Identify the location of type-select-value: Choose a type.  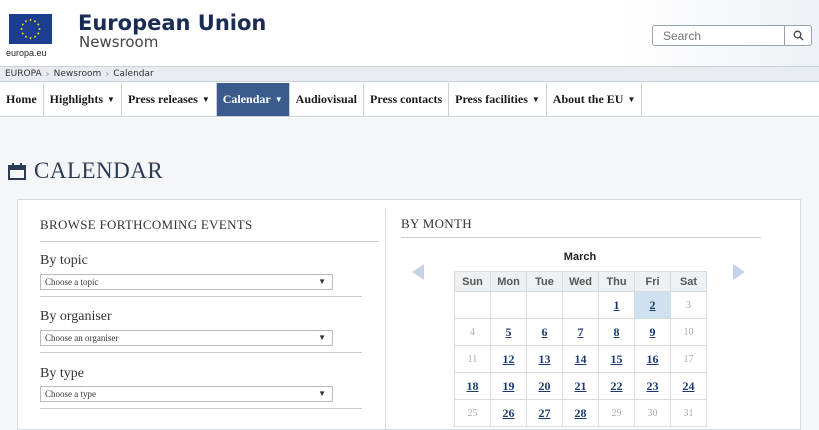
(70, 394).